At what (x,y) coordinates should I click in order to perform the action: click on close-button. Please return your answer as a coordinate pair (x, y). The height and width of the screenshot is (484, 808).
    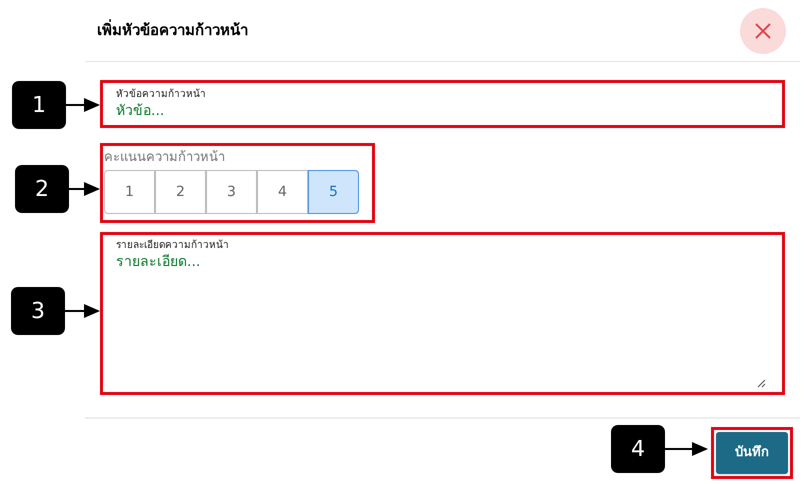
    Looking at the image, I should click on (763, 31).